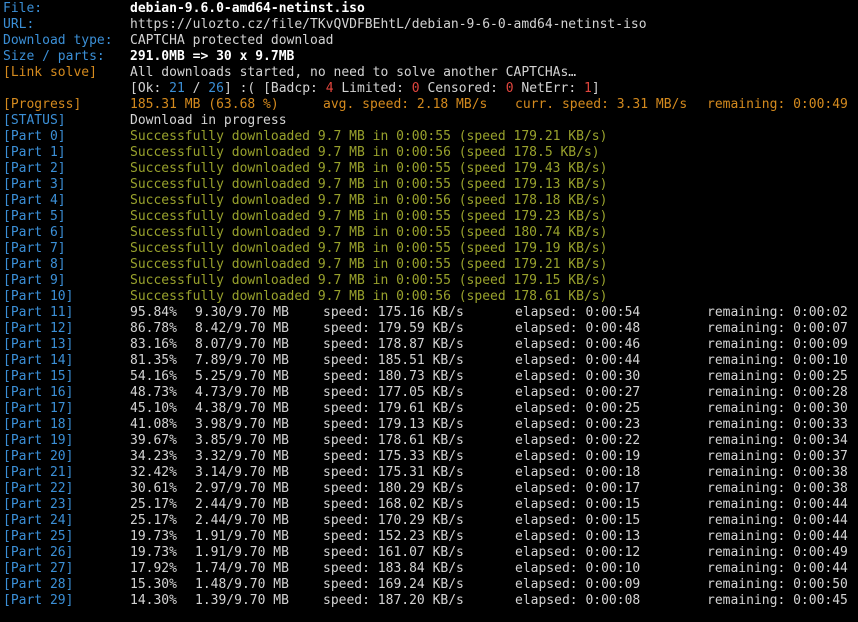  I want to click on part-speed: speed: 187.20 KB/s, so click(393, 600).